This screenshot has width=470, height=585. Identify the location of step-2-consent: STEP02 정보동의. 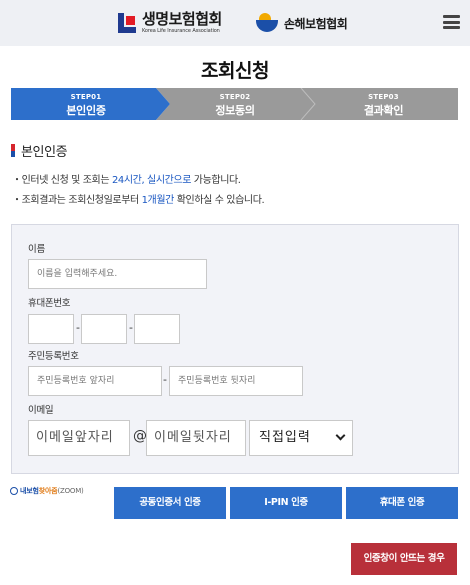
(235, 104).